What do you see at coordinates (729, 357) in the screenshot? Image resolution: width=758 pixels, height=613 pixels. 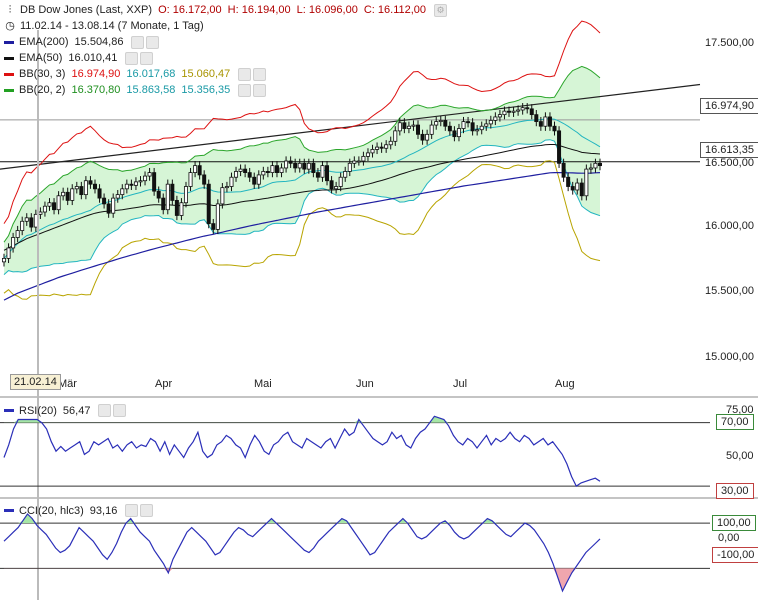 I see `price-tick: 15.000,00` at bounding box center [729, 357].